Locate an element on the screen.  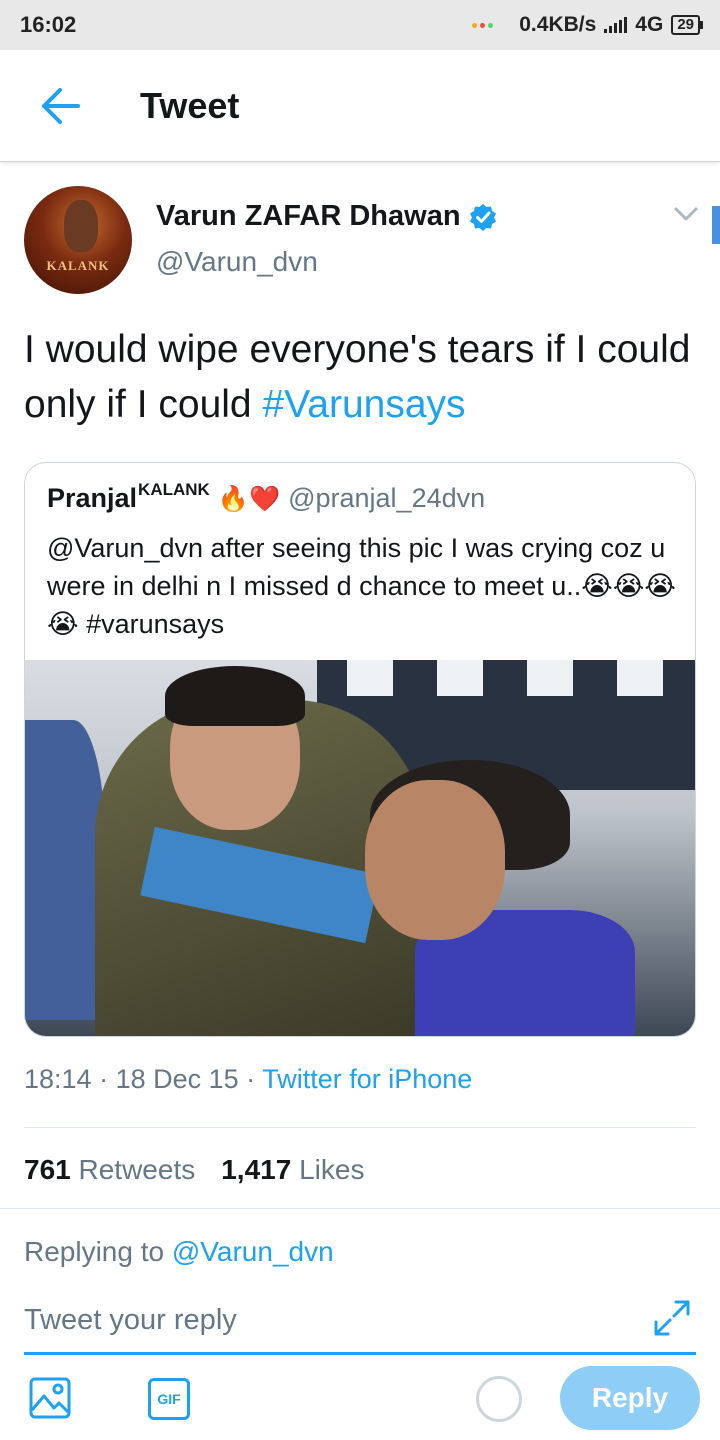
network-speed: 0.4KB/s is located at coordinates (558, 24).